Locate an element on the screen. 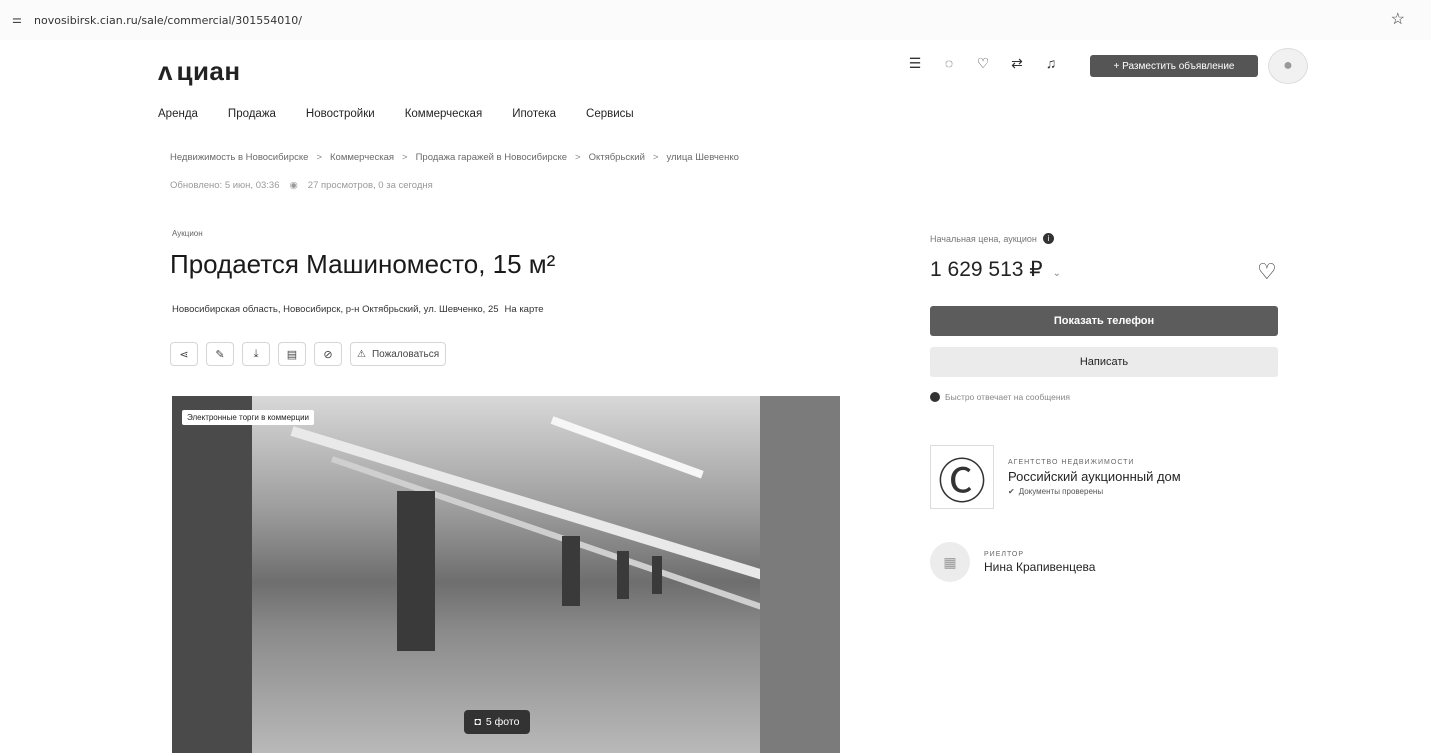 Image resolution: width=1431 pixels, height=753 pixels. listing-actions: ⋖ ✎ ⤓ ▤ ⊘ ⚠ Пожаловаться is located at coordinates (308, 354).